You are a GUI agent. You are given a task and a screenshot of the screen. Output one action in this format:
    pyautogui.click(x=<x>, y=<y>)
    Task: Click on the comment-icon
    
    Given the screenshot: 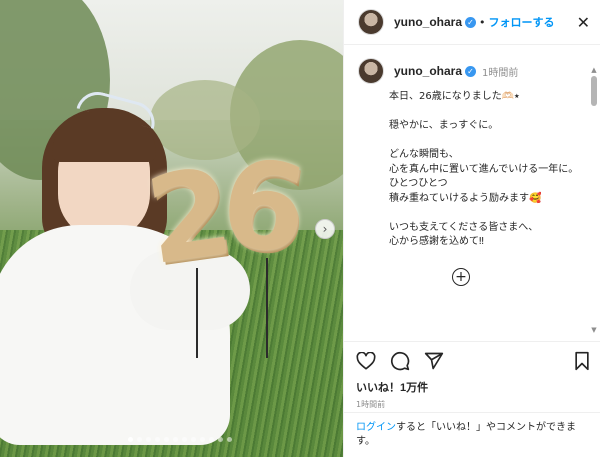 What is the action you would take?
    pyautogui.click(x=400, y=361)
    